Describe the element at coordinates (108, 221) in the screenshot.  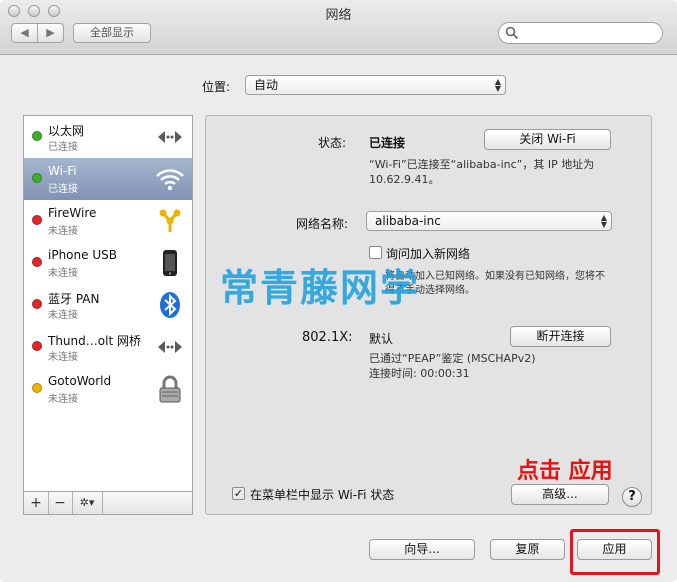
I see `service-item: FireWire 未连接` at that location.